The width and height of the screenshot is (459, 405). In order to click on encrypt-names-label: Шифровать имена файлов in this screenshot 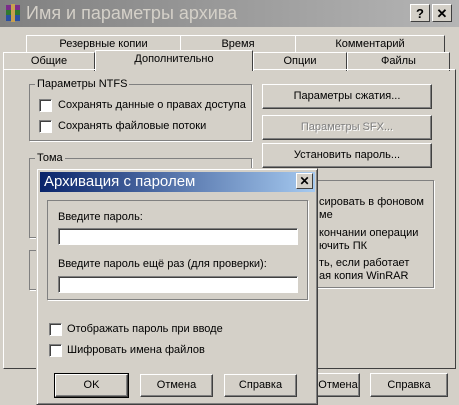, I will do `click(136, 350)`.